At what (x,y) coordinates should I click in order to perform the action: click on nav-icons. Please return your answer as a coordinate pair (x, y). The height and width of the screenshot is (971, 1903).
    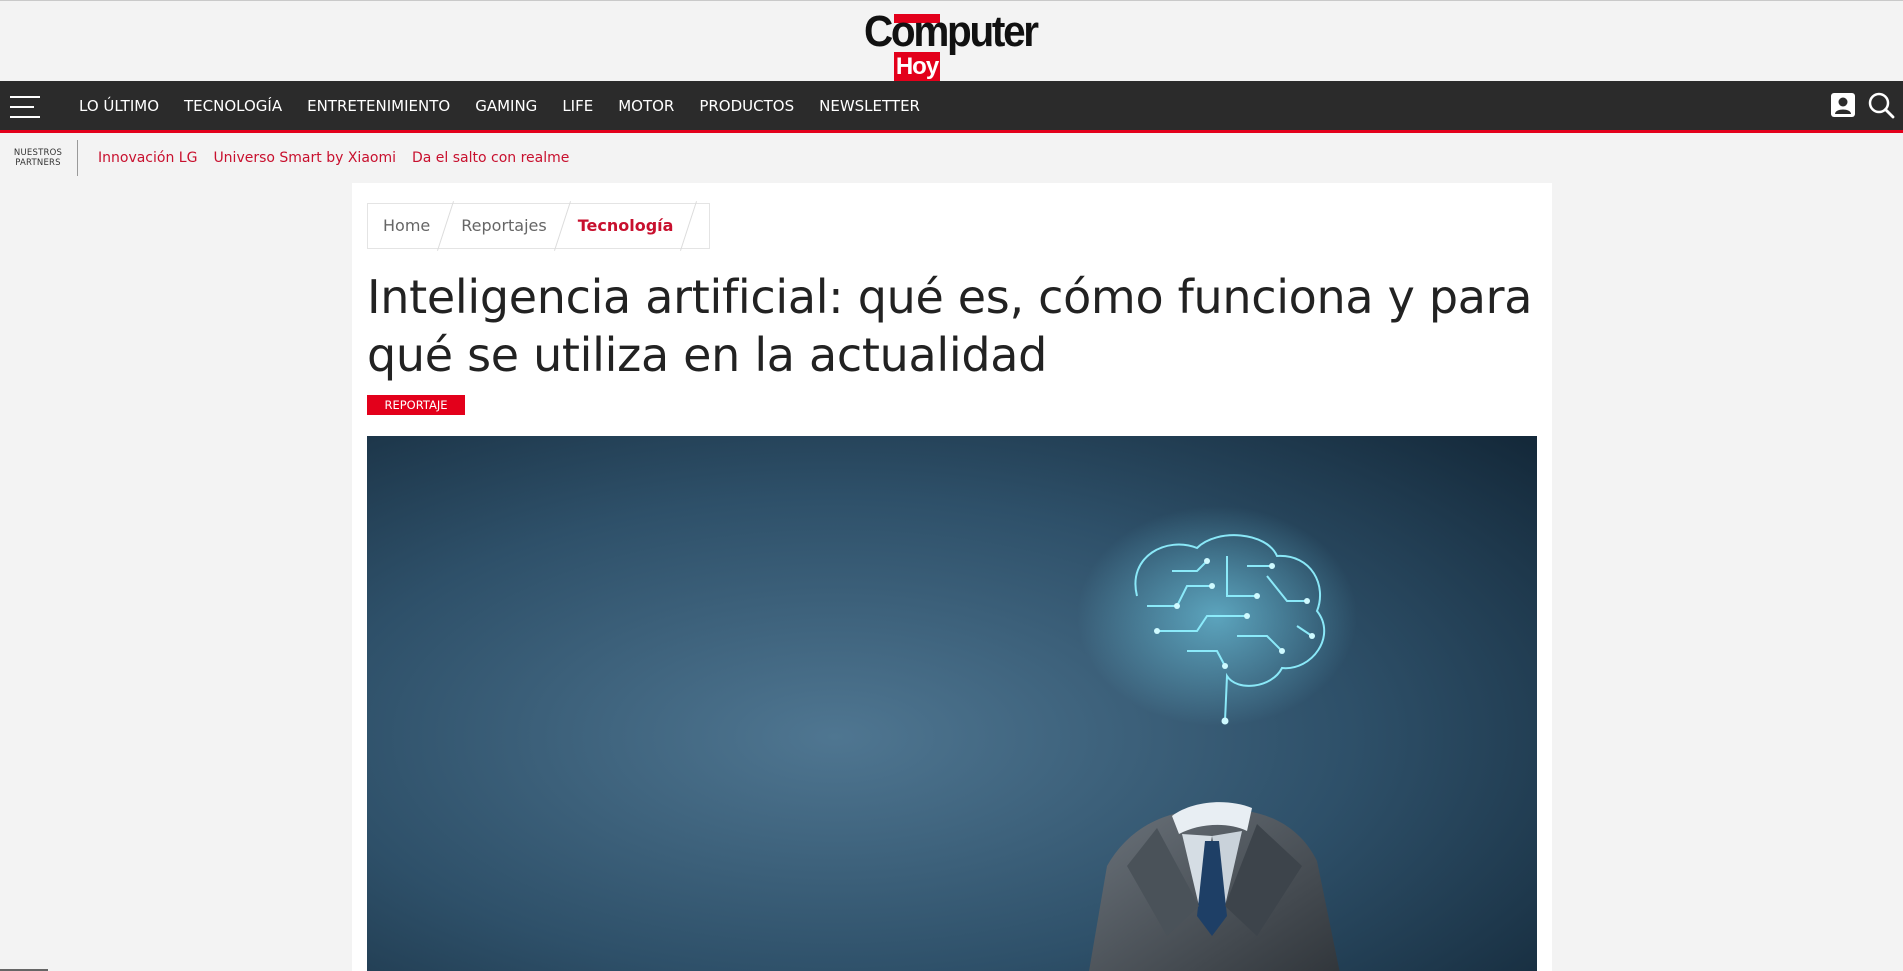
    Looking at the image, I should click on (1862, 105).